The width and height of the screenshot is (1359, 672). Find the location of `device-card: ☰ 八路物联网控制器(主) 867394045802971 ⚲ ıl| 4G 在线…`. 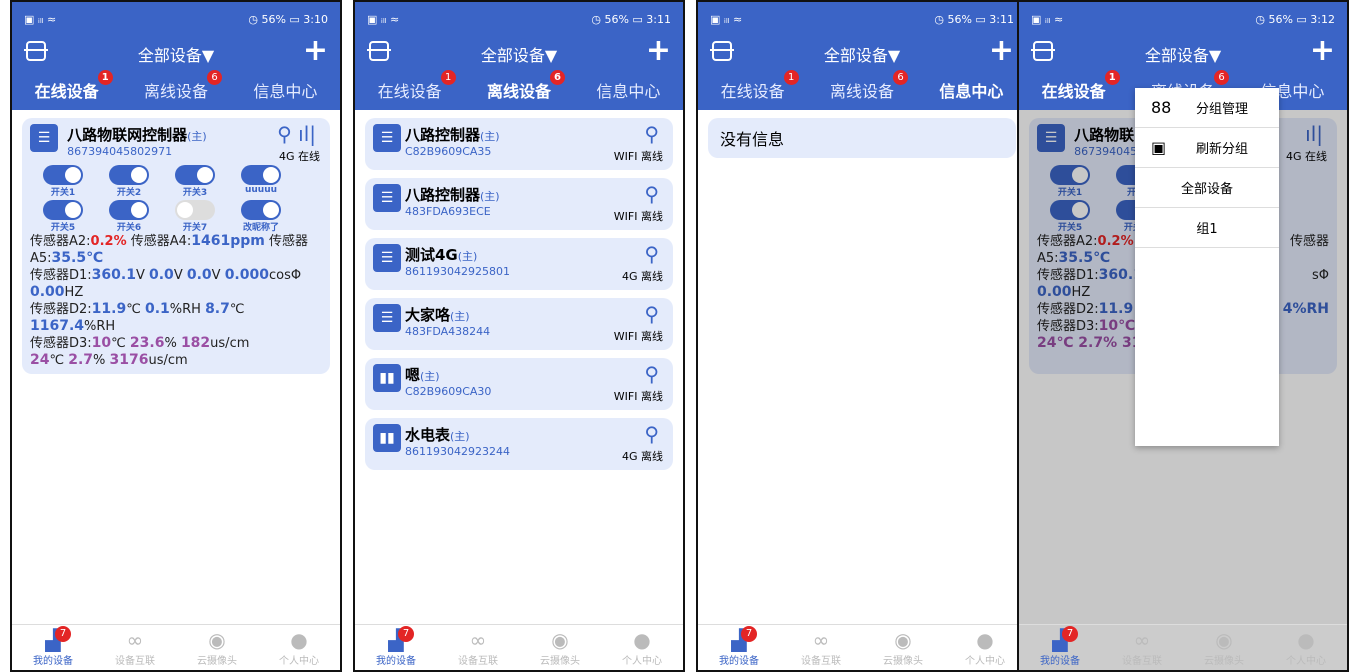

device-card: ☰ 八路物联网控制器(主) 867394045802971 ⚲ ıl| 4G 在线… is located at coordinates (176, 246).